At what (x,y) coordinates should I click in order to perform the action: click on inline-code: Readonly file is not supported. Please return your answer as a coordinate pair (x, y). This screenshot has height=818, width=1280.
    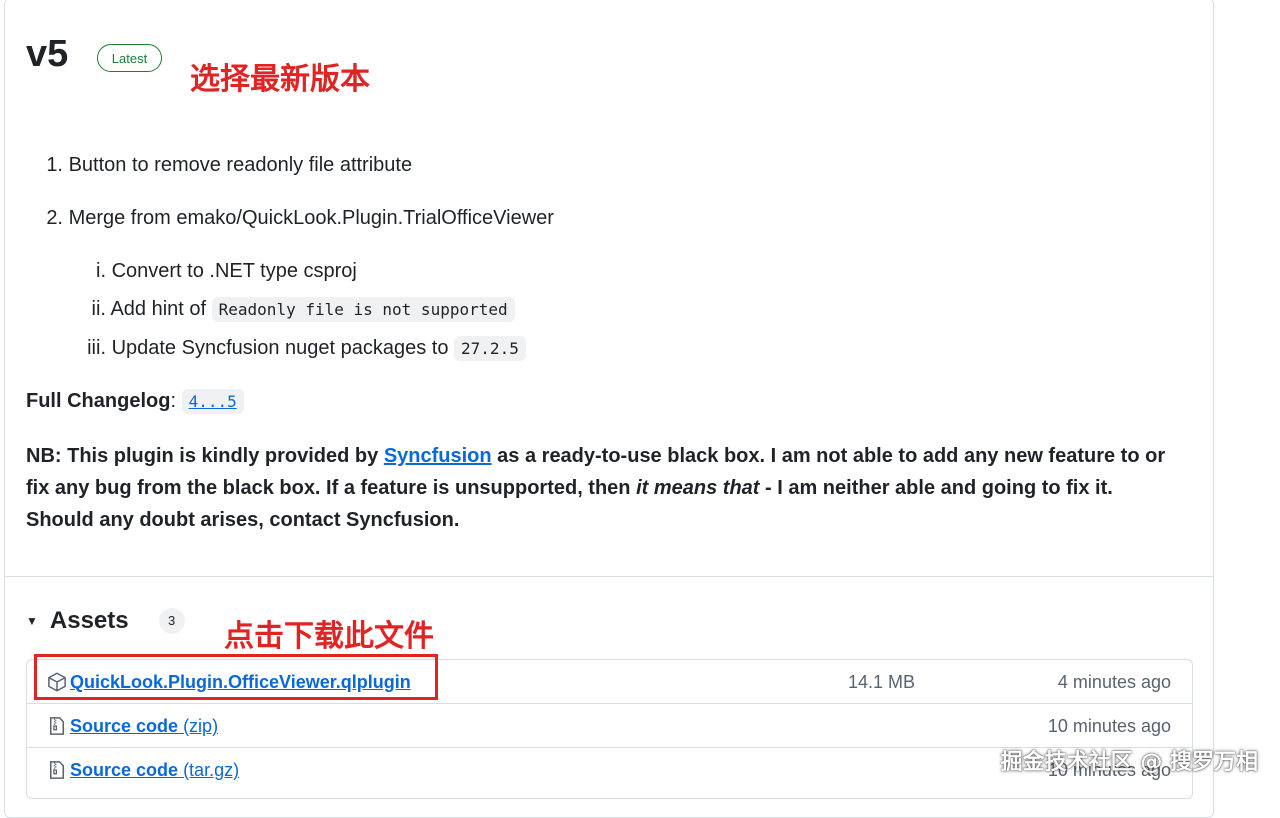
    Looking at the image, I should click on (363, 309).